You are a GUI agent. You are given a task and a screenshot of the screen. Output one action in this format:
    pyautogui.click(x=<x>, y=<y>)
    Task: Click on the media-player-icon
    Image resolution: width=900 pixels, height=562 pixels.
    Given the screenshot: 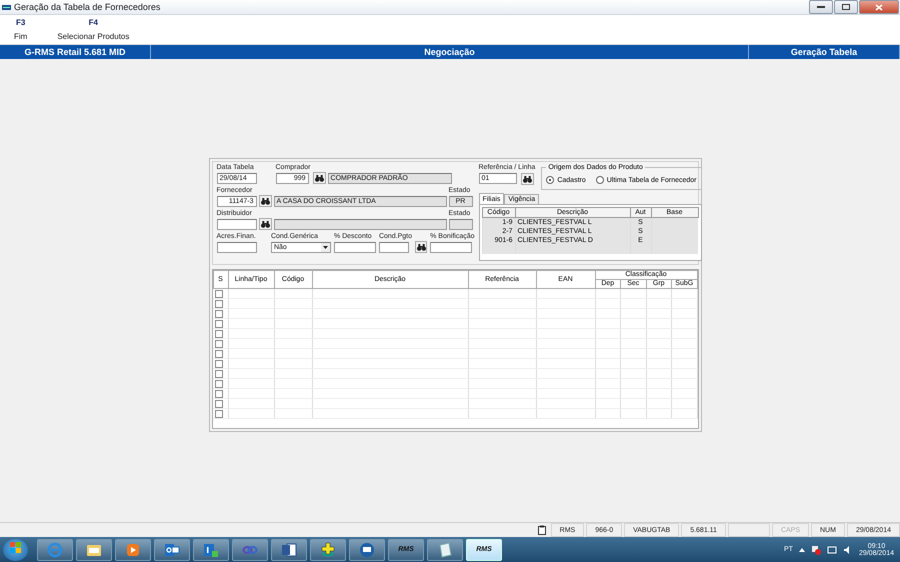 What is the action you would take?
    pyautogui.click(x=133, y=550)
    